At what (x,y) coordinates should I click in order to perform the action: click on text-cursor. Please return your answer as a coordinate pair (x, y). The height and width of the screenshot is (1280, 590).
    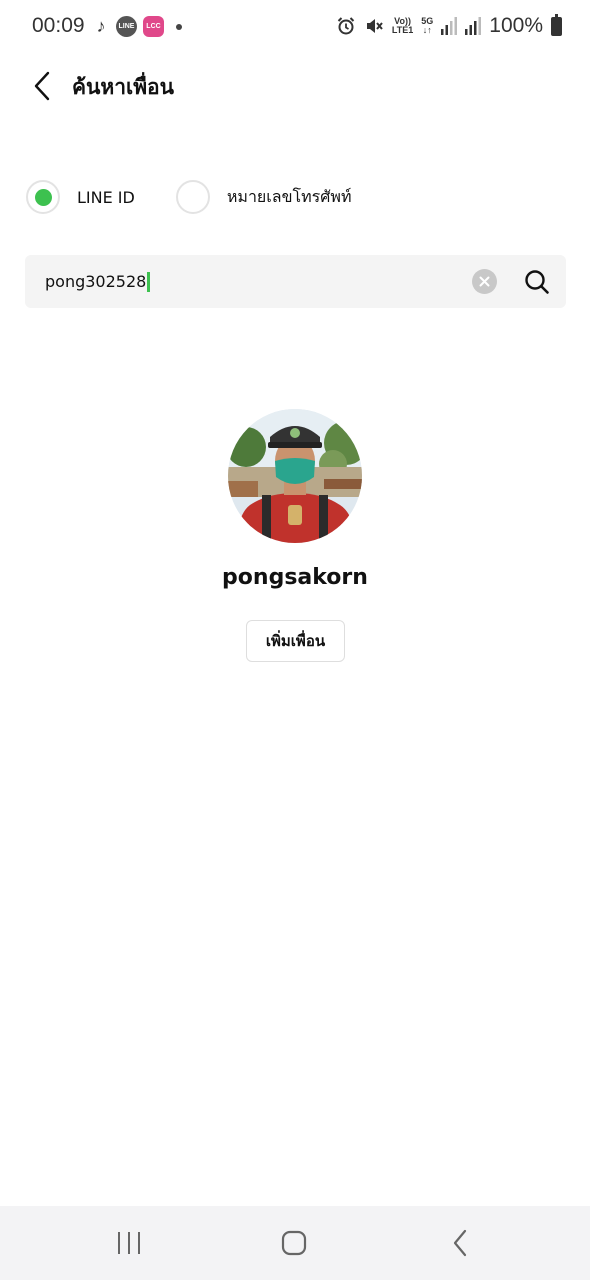
    Looking at the image, I should click on (149, 281).